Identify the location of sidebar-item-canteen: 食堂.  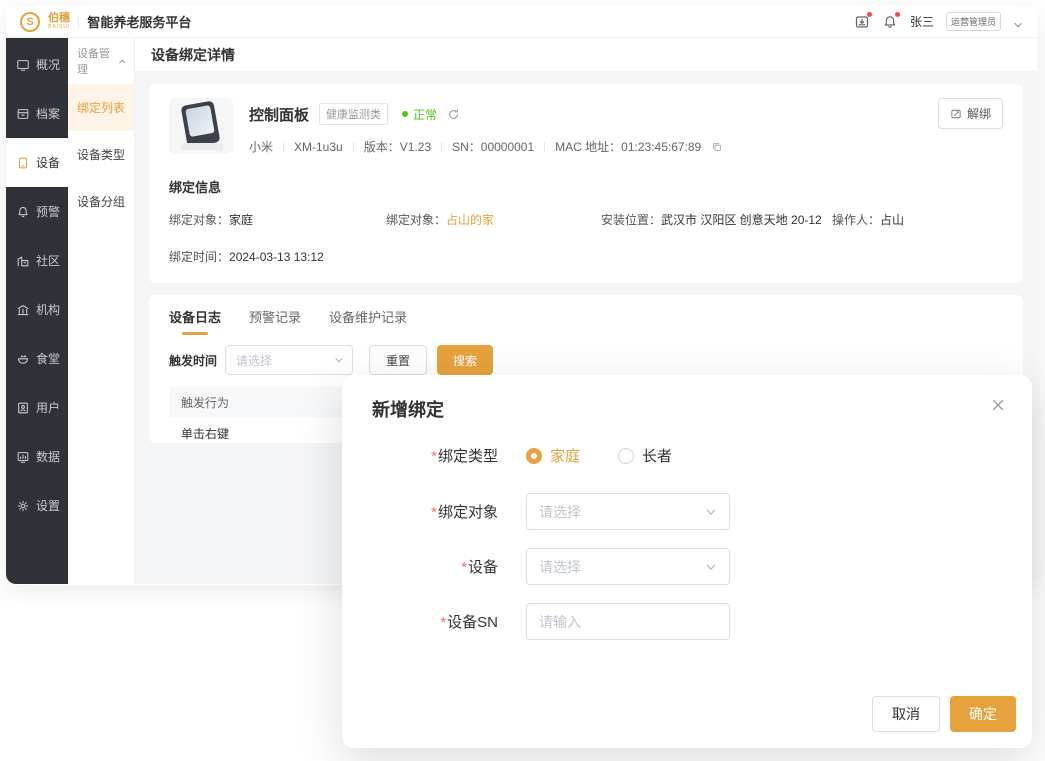
(37, 358).